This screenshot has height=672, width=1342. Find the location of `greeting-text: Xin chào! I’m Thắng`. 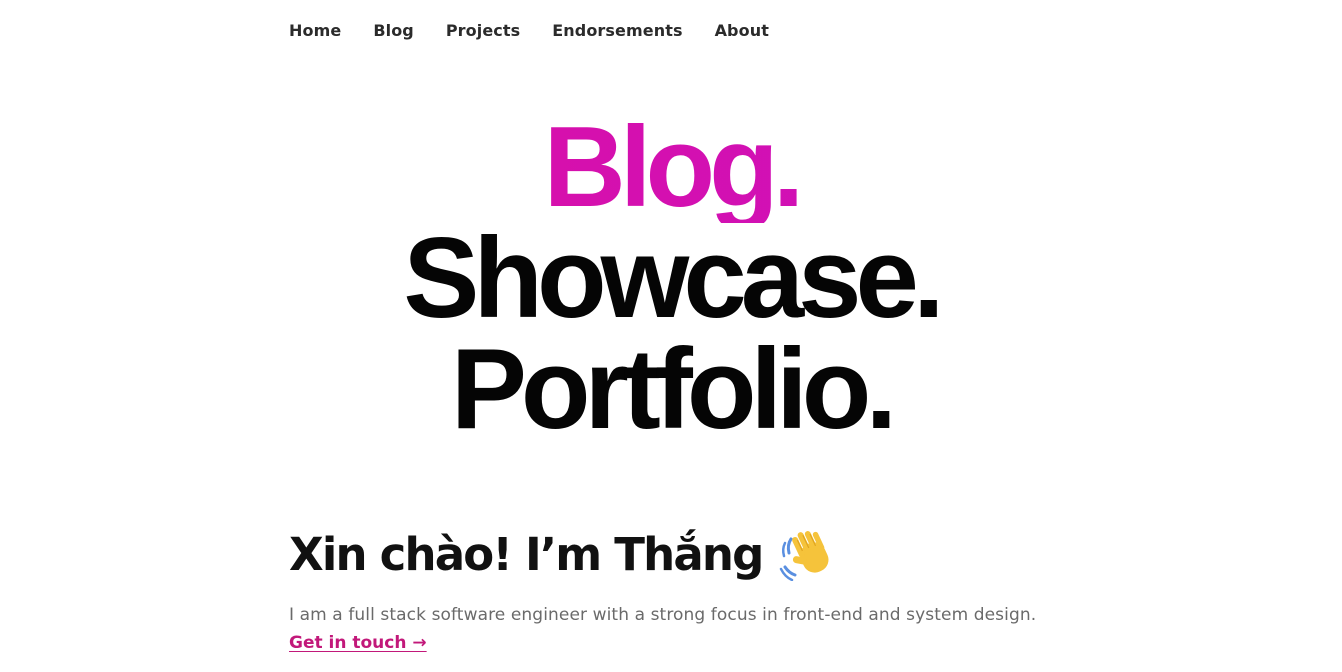

greeting-text: Xin chào! I’m Thắng is located at coordinates (526, 554).